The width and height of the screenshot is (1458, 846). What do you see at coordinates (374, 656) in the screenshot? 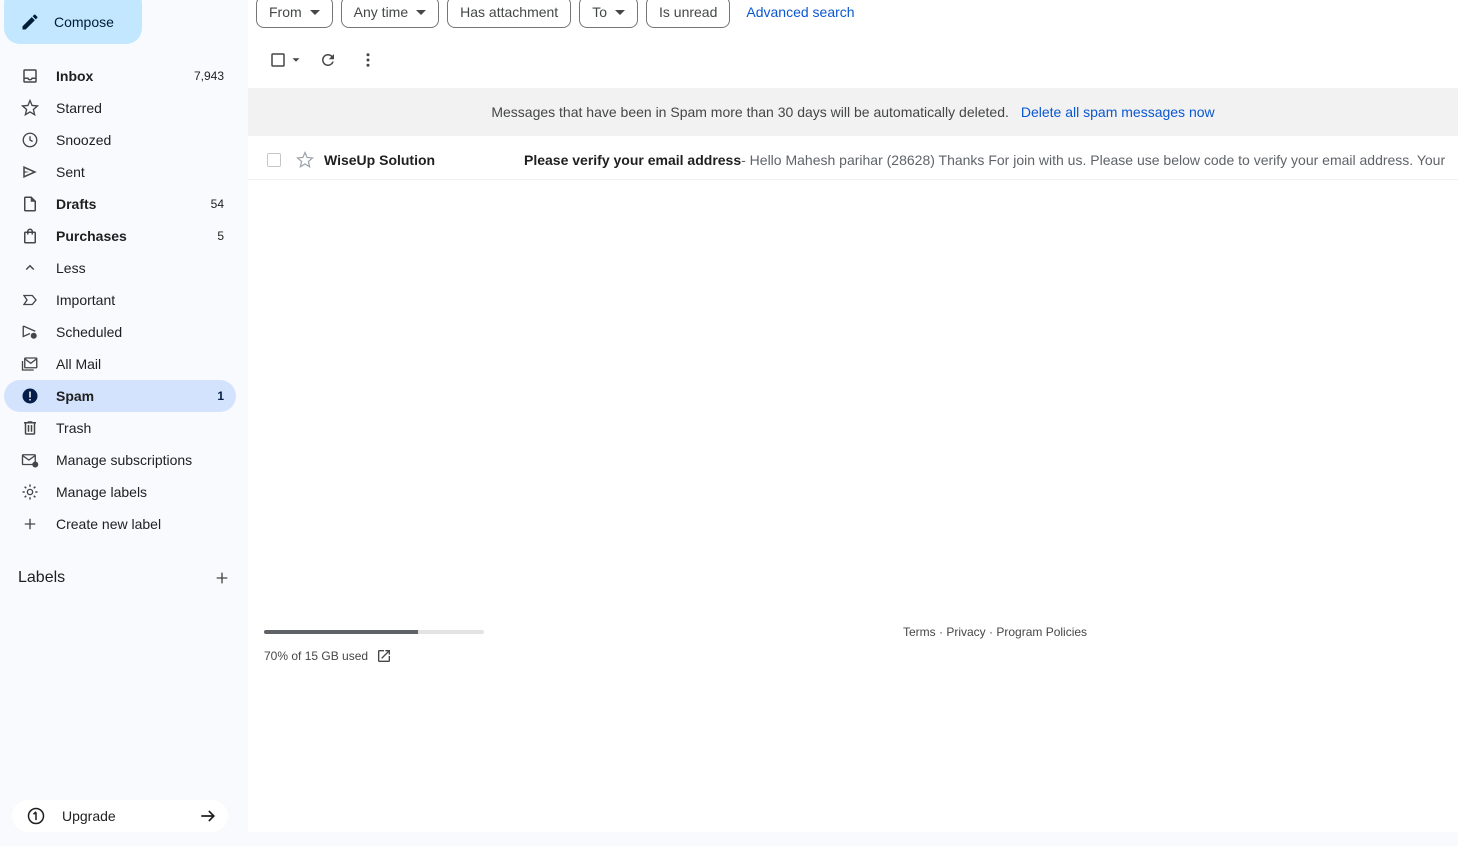
I see `storage-info: 70% of 15 GB used` at bounding box center [374, 656].